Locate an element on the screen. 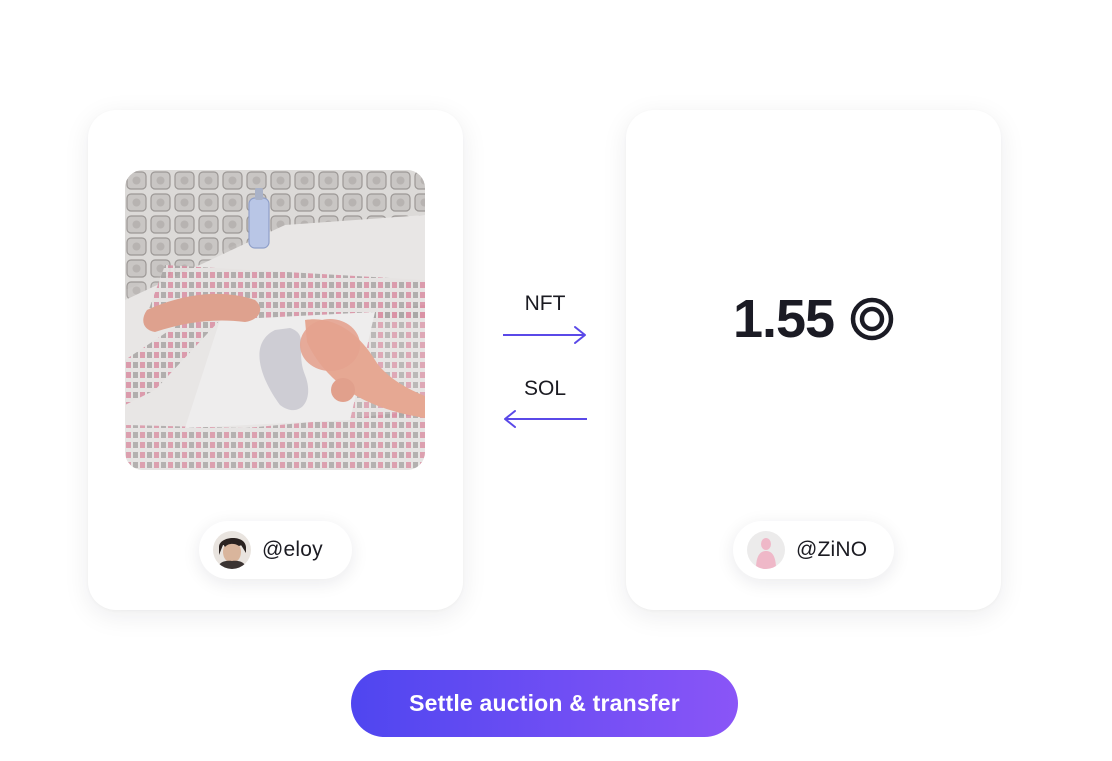  bid-price: 1.55 is located at coordinates (813, 319).